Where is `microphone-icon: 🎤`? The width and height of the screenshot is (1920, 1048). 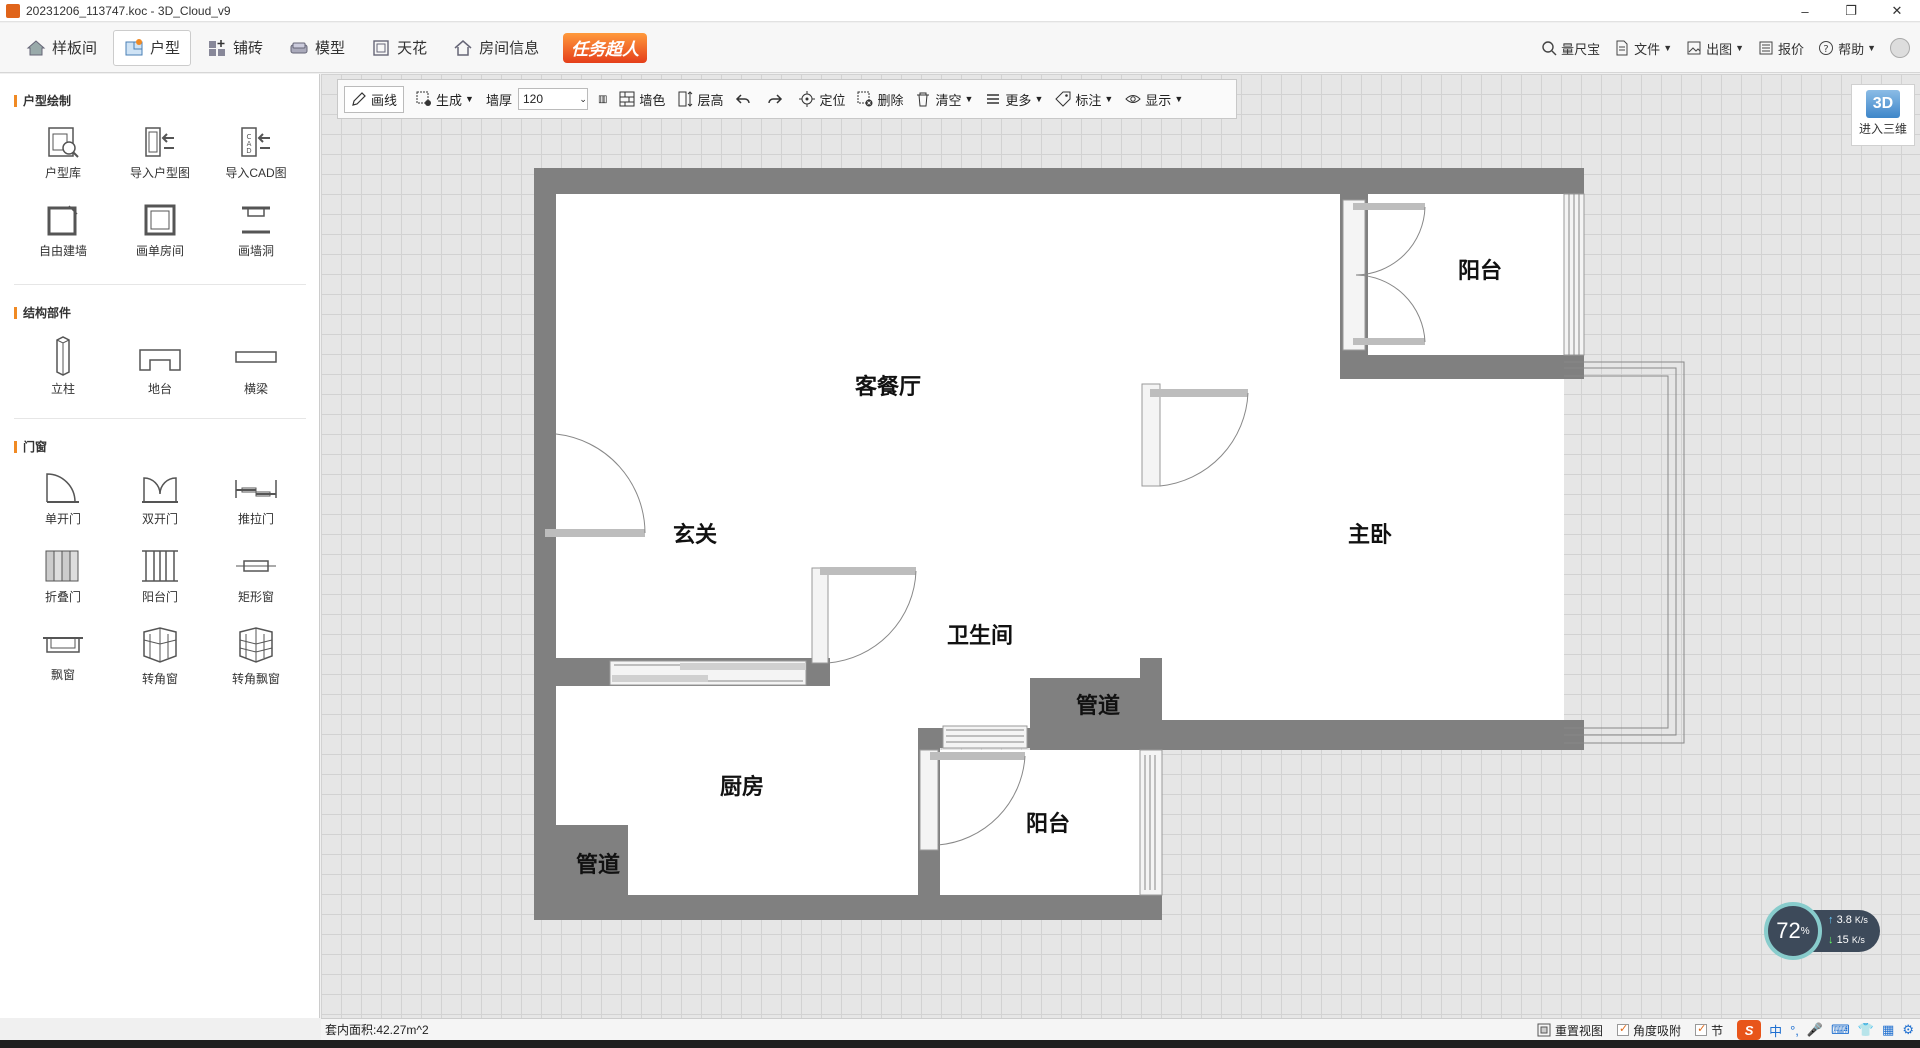
microphone-icon: 🎤 is located at coordinates (1815, 1029).